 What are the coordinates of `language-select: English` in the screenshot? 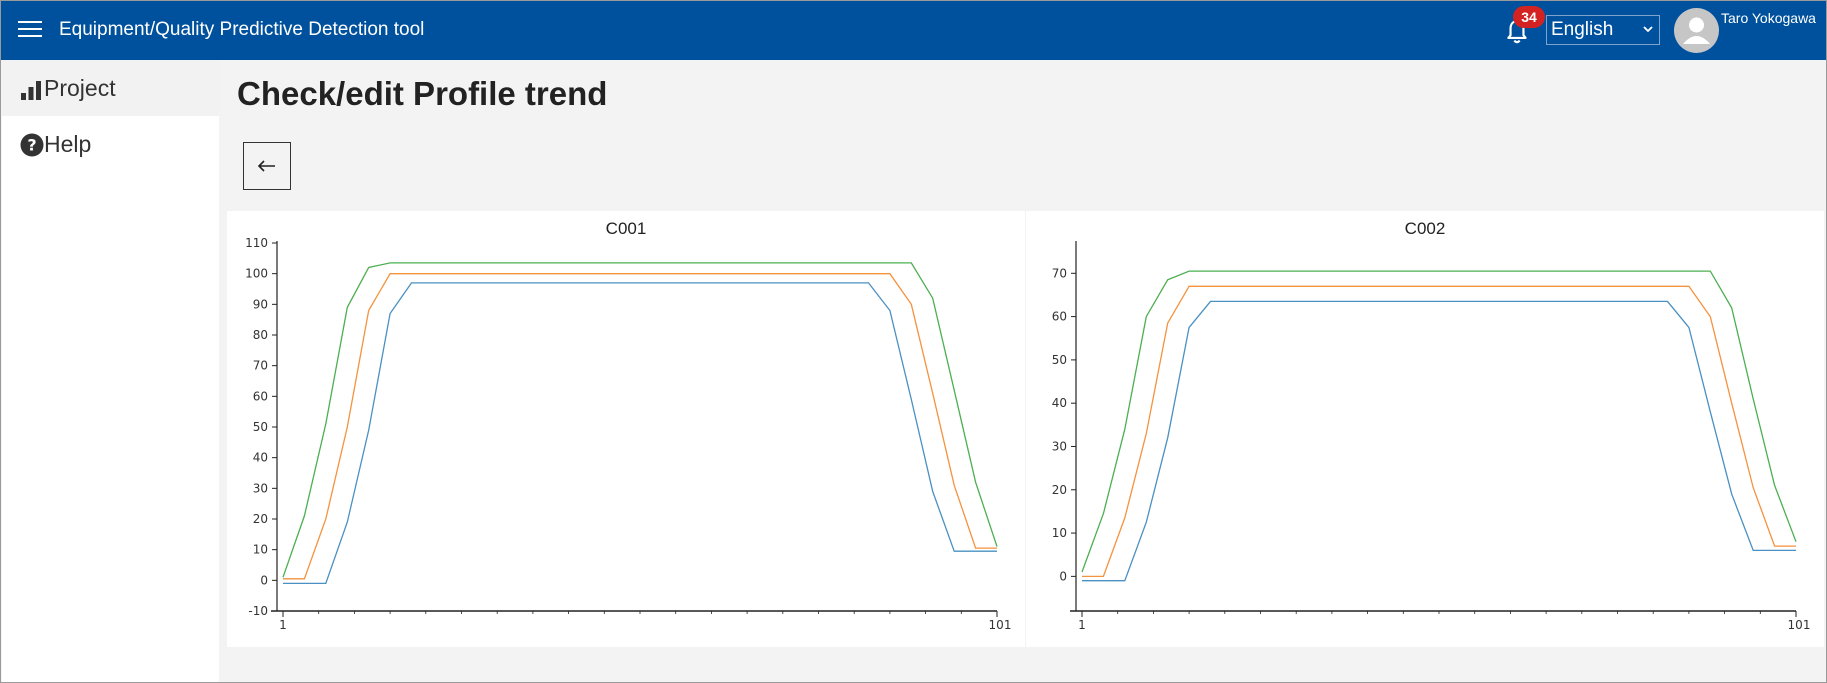 It's located at (1603, 30).